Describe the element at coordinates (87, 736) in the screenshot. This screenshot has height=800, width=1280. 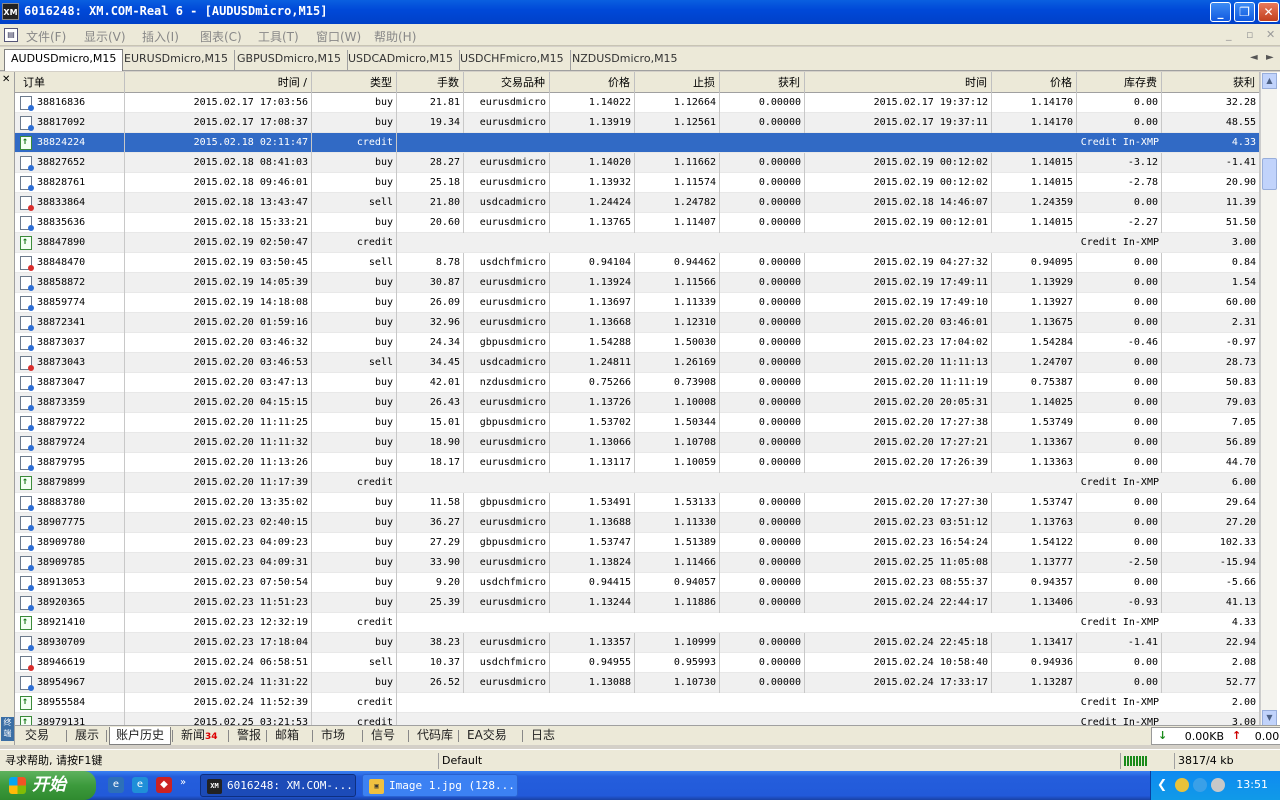
I see `terminal-tab-1: 展示` at that location.